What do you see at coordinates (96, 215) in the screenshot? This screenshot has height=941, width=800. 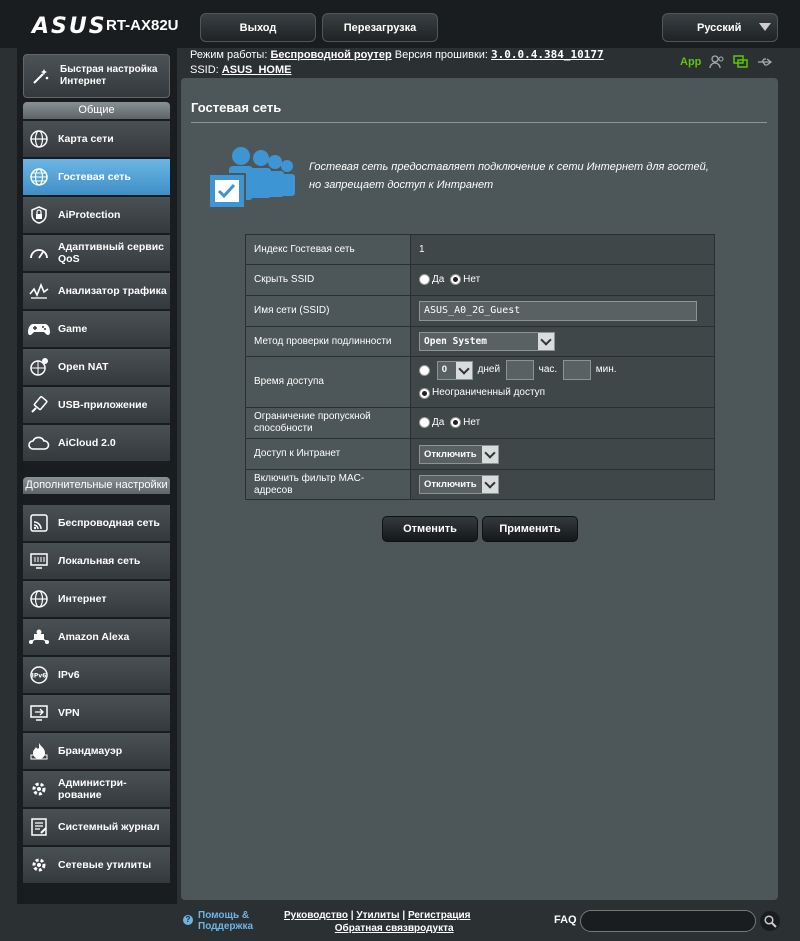 I see `sidebar-item-aiprotection: AiProtection` at bounding box center [96, 215].